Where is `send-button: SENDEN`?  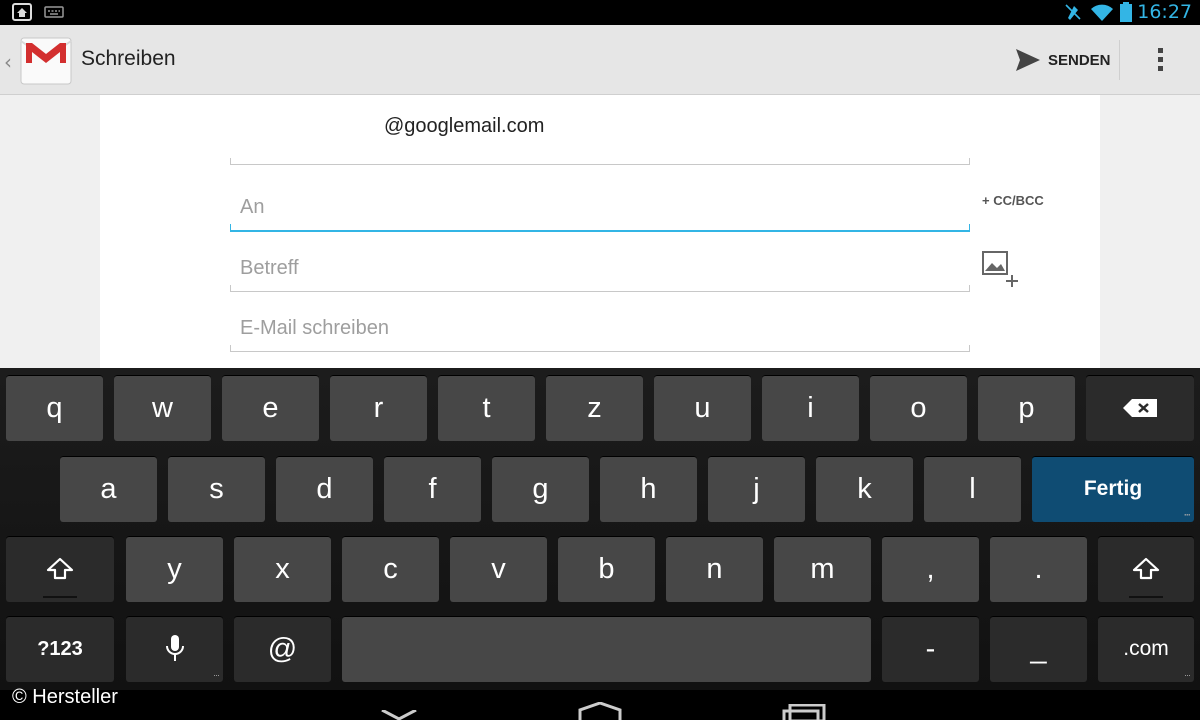
send-button: SENDEN is located at coordinates (1062, 60).